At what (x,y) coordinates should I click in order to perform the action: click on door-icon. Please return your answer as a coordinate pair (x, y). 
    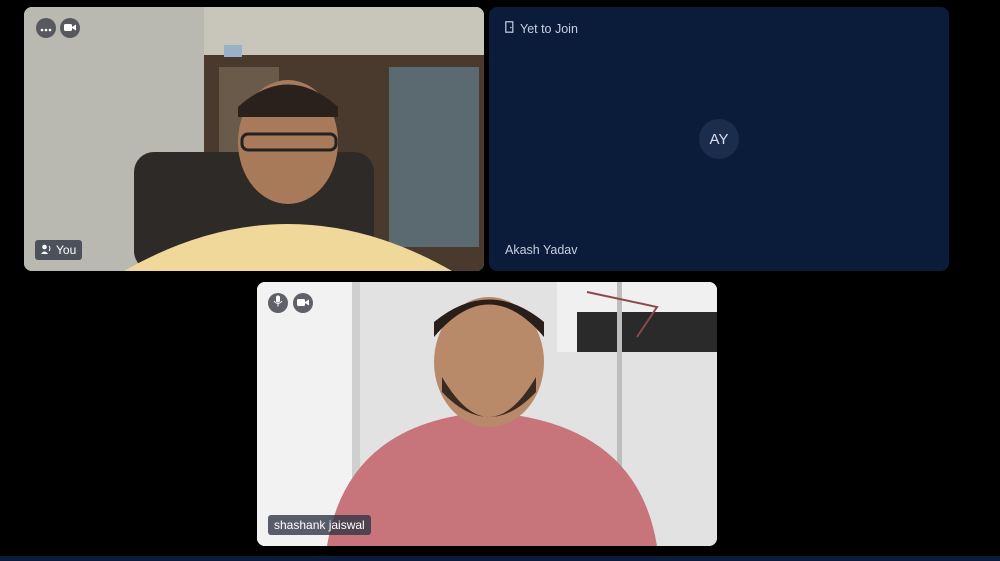
    Looking at the image, I should click on (509, 28).